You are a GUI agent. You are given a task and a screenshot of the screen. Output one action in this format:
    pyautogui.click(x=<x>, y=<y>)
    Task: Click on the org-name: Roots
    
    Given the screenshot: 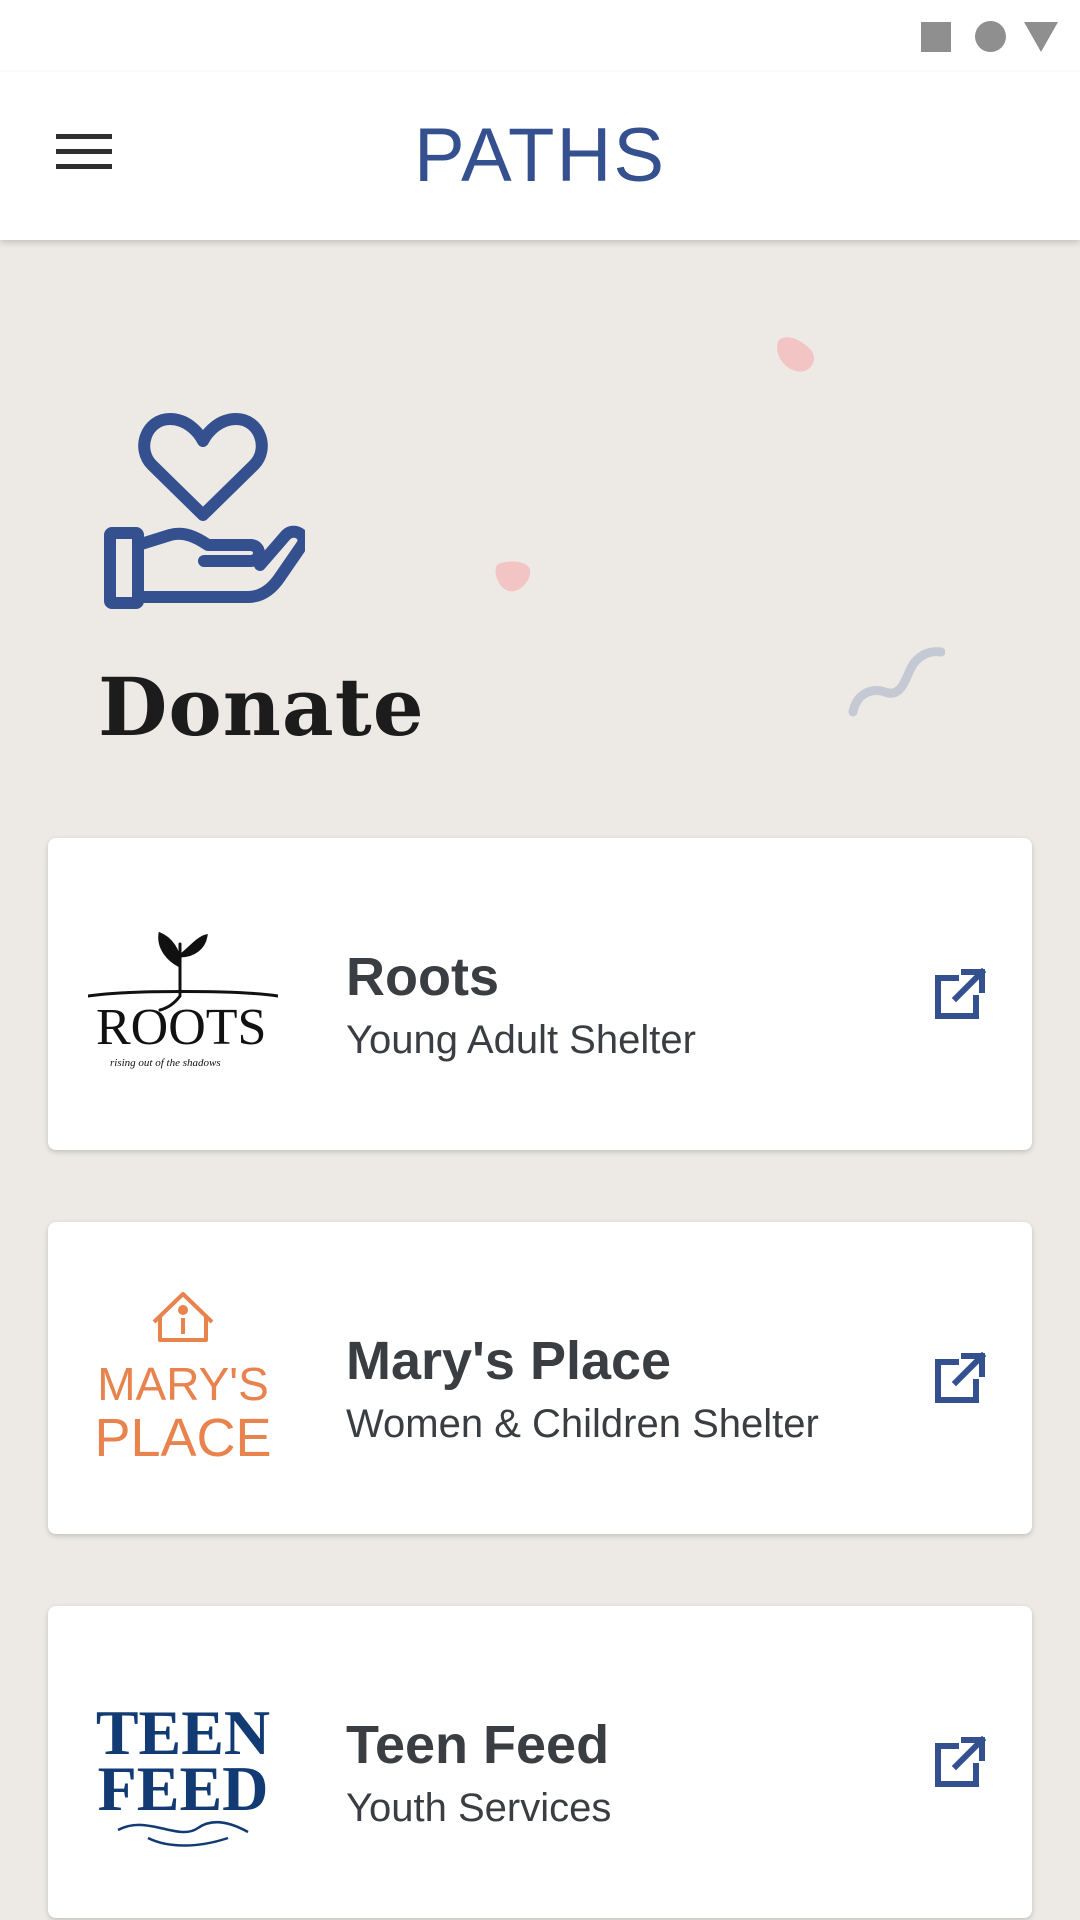 What is the action you would take?
    pyautogui.click(x=422, y=977)
    